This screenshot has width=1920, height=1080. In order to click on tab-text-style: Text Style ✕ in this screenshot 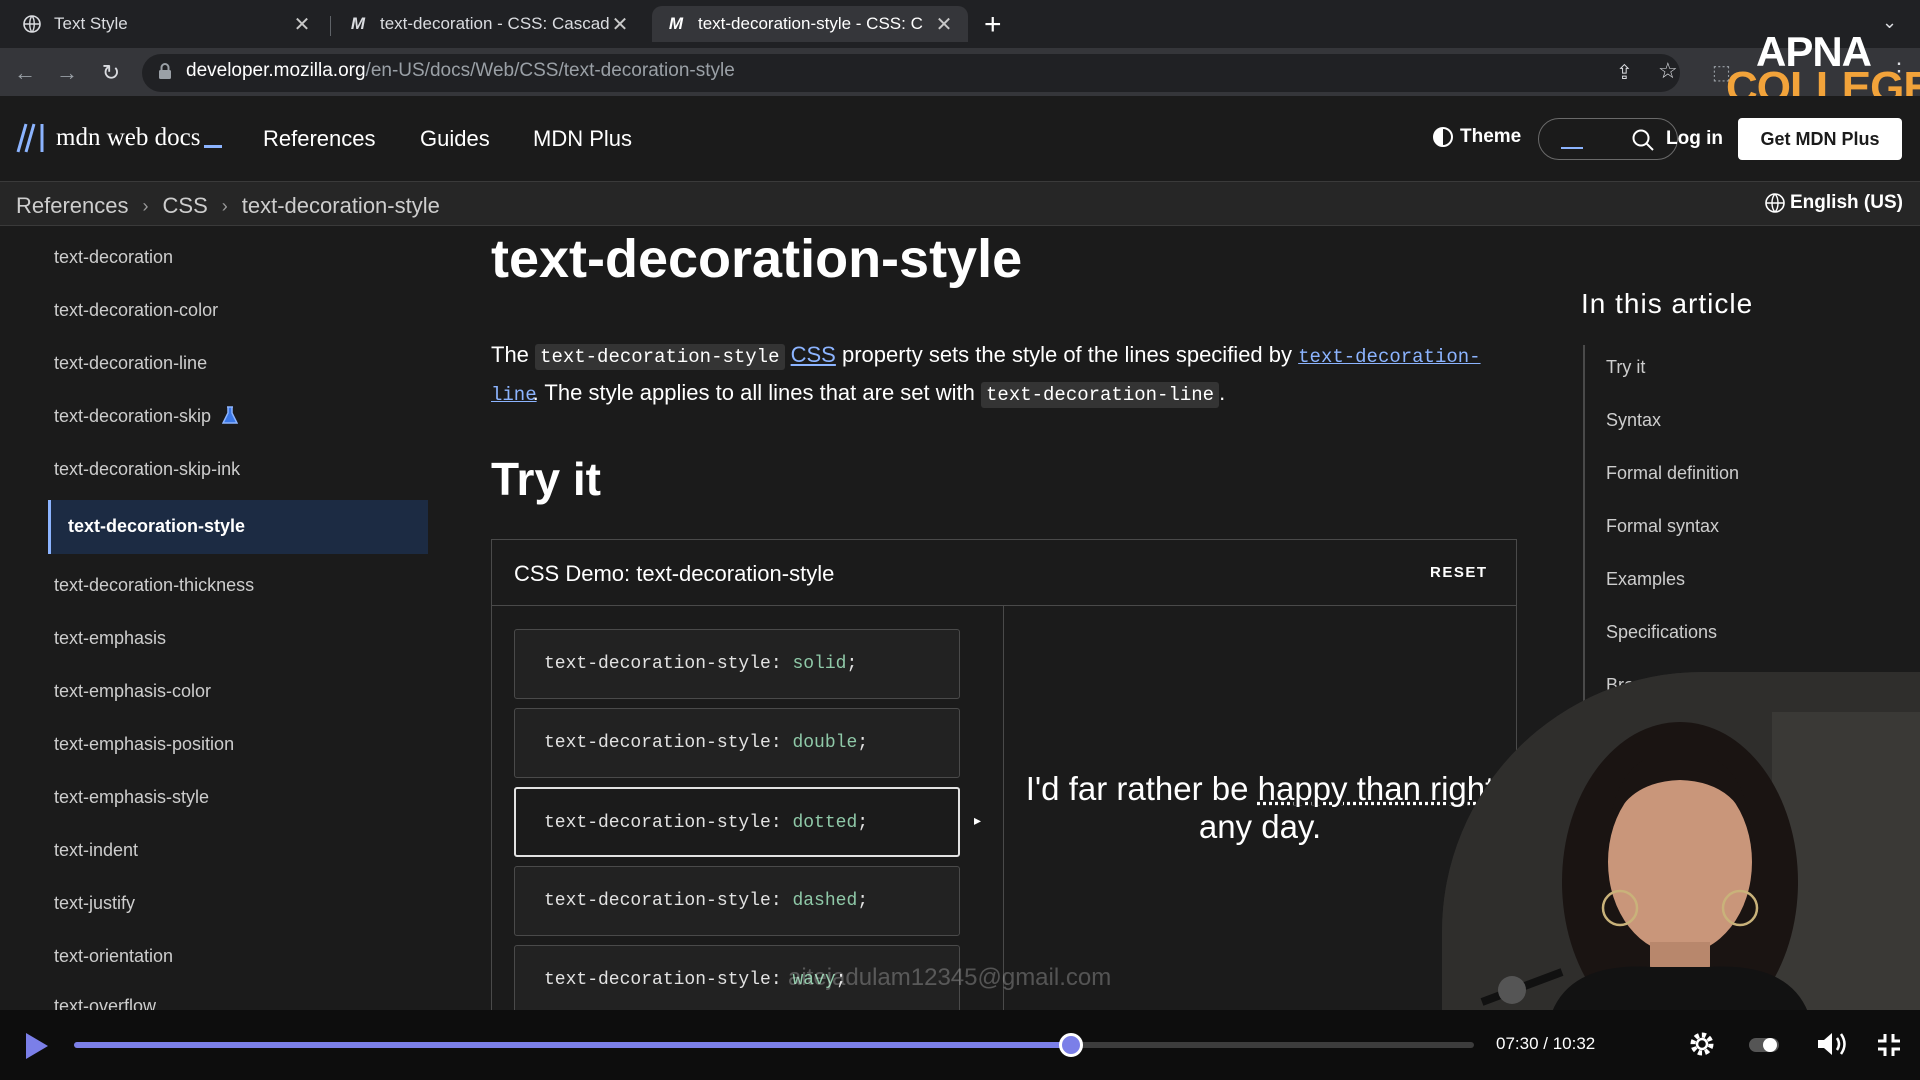, I will do `click(167, 24)`.